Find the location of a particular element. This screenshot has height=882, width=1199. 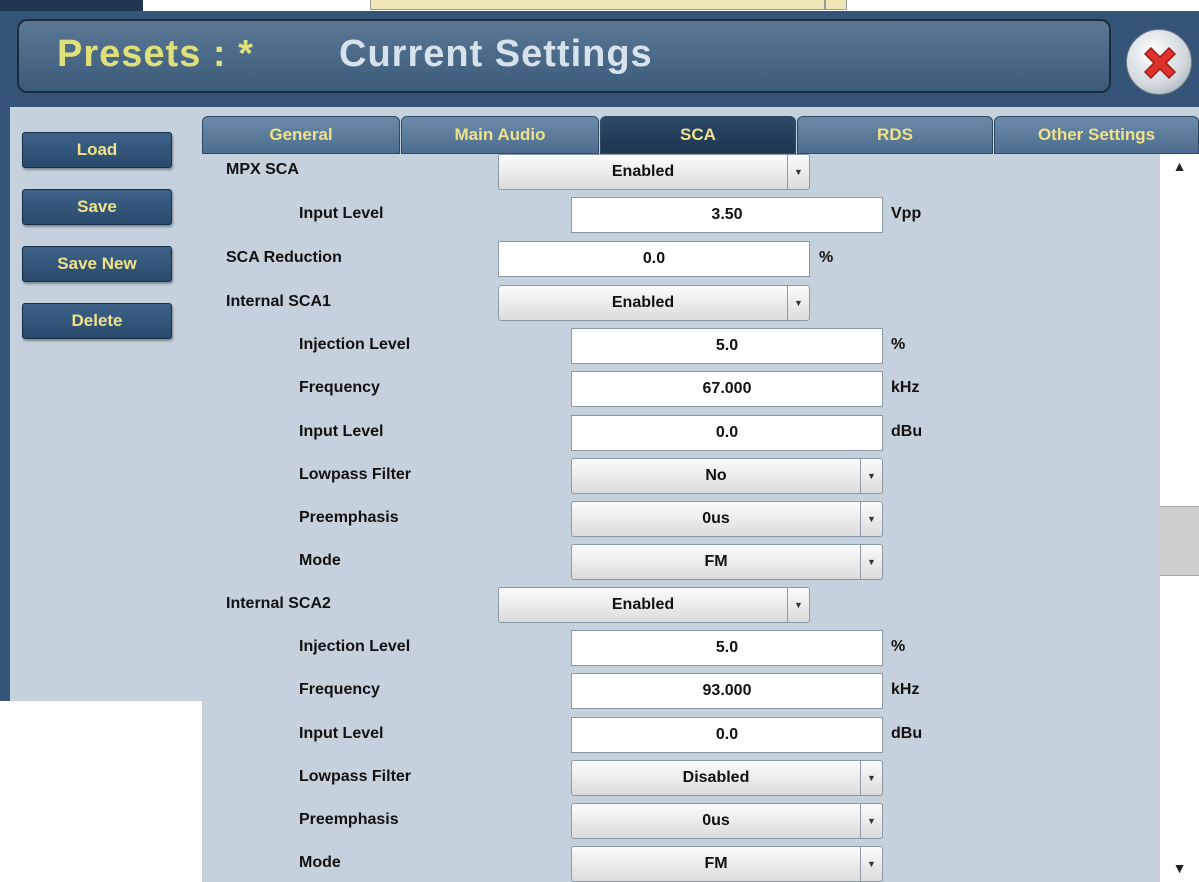

mpx-input-level-field: 3.50 is located at coordinates (727, 215).